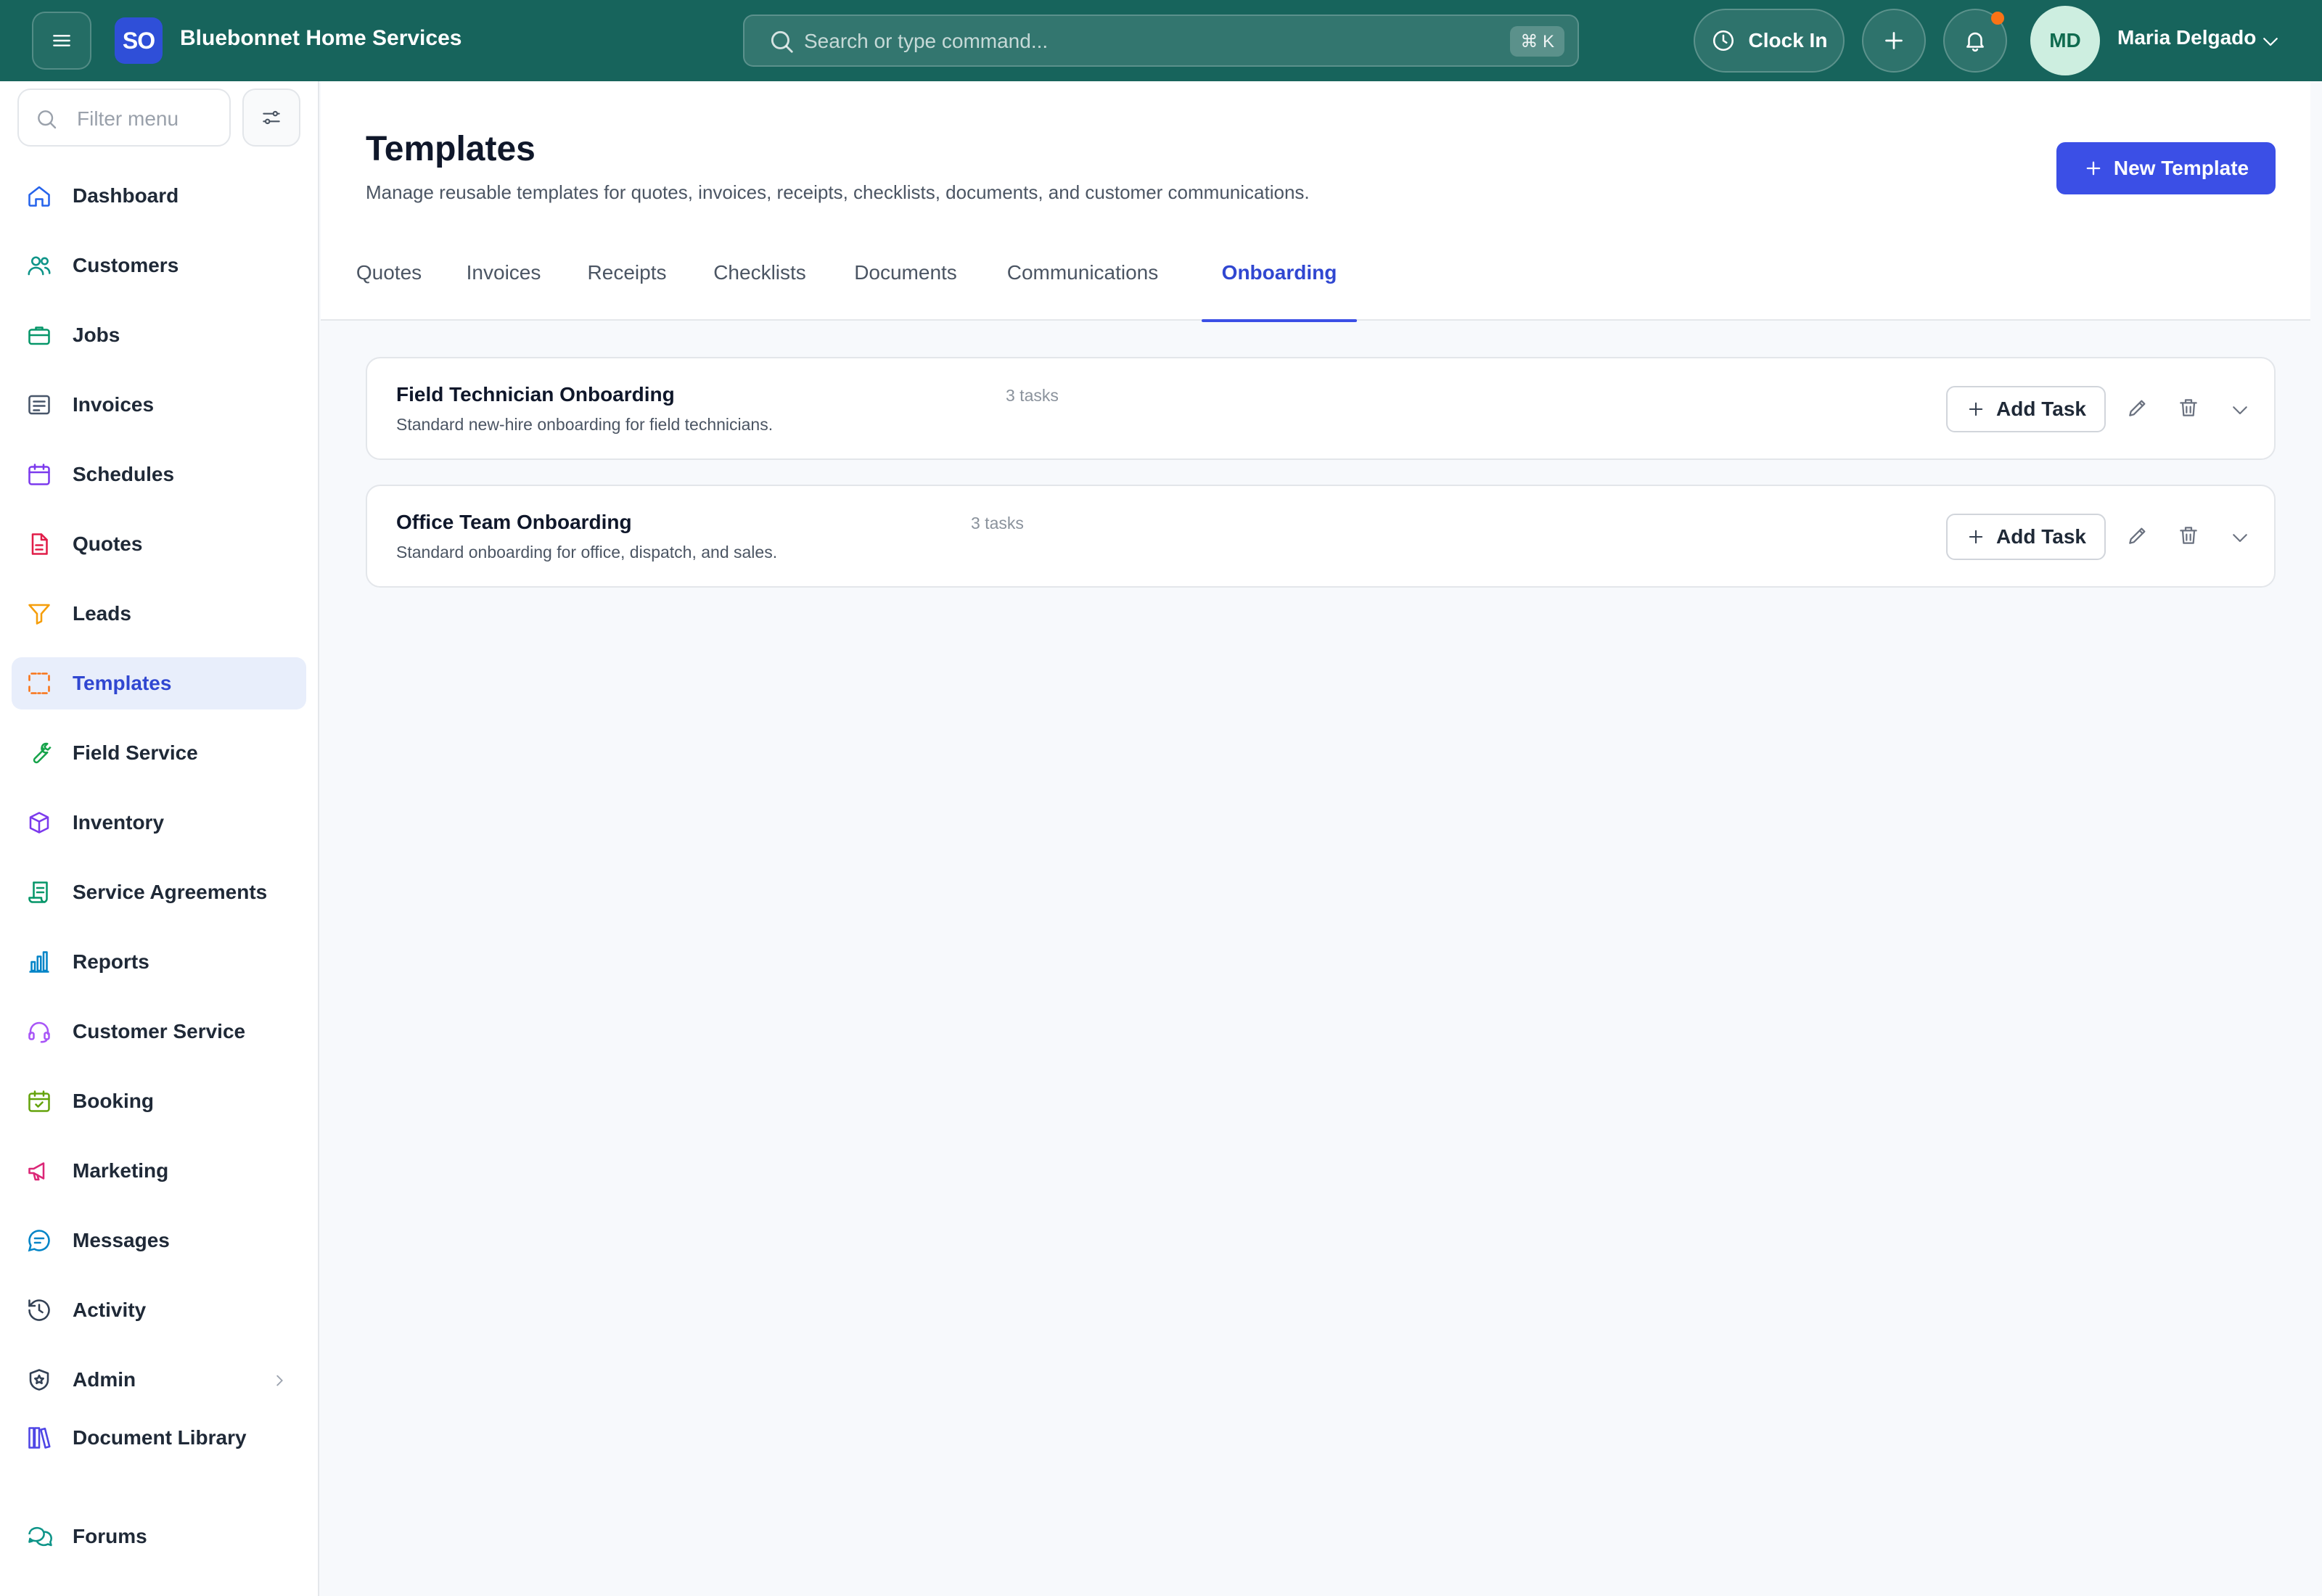 The image size is (2322, 1596). Describe the element at coordinates (39, 1032) in the screenshot. I see `headset-icon` at that location.